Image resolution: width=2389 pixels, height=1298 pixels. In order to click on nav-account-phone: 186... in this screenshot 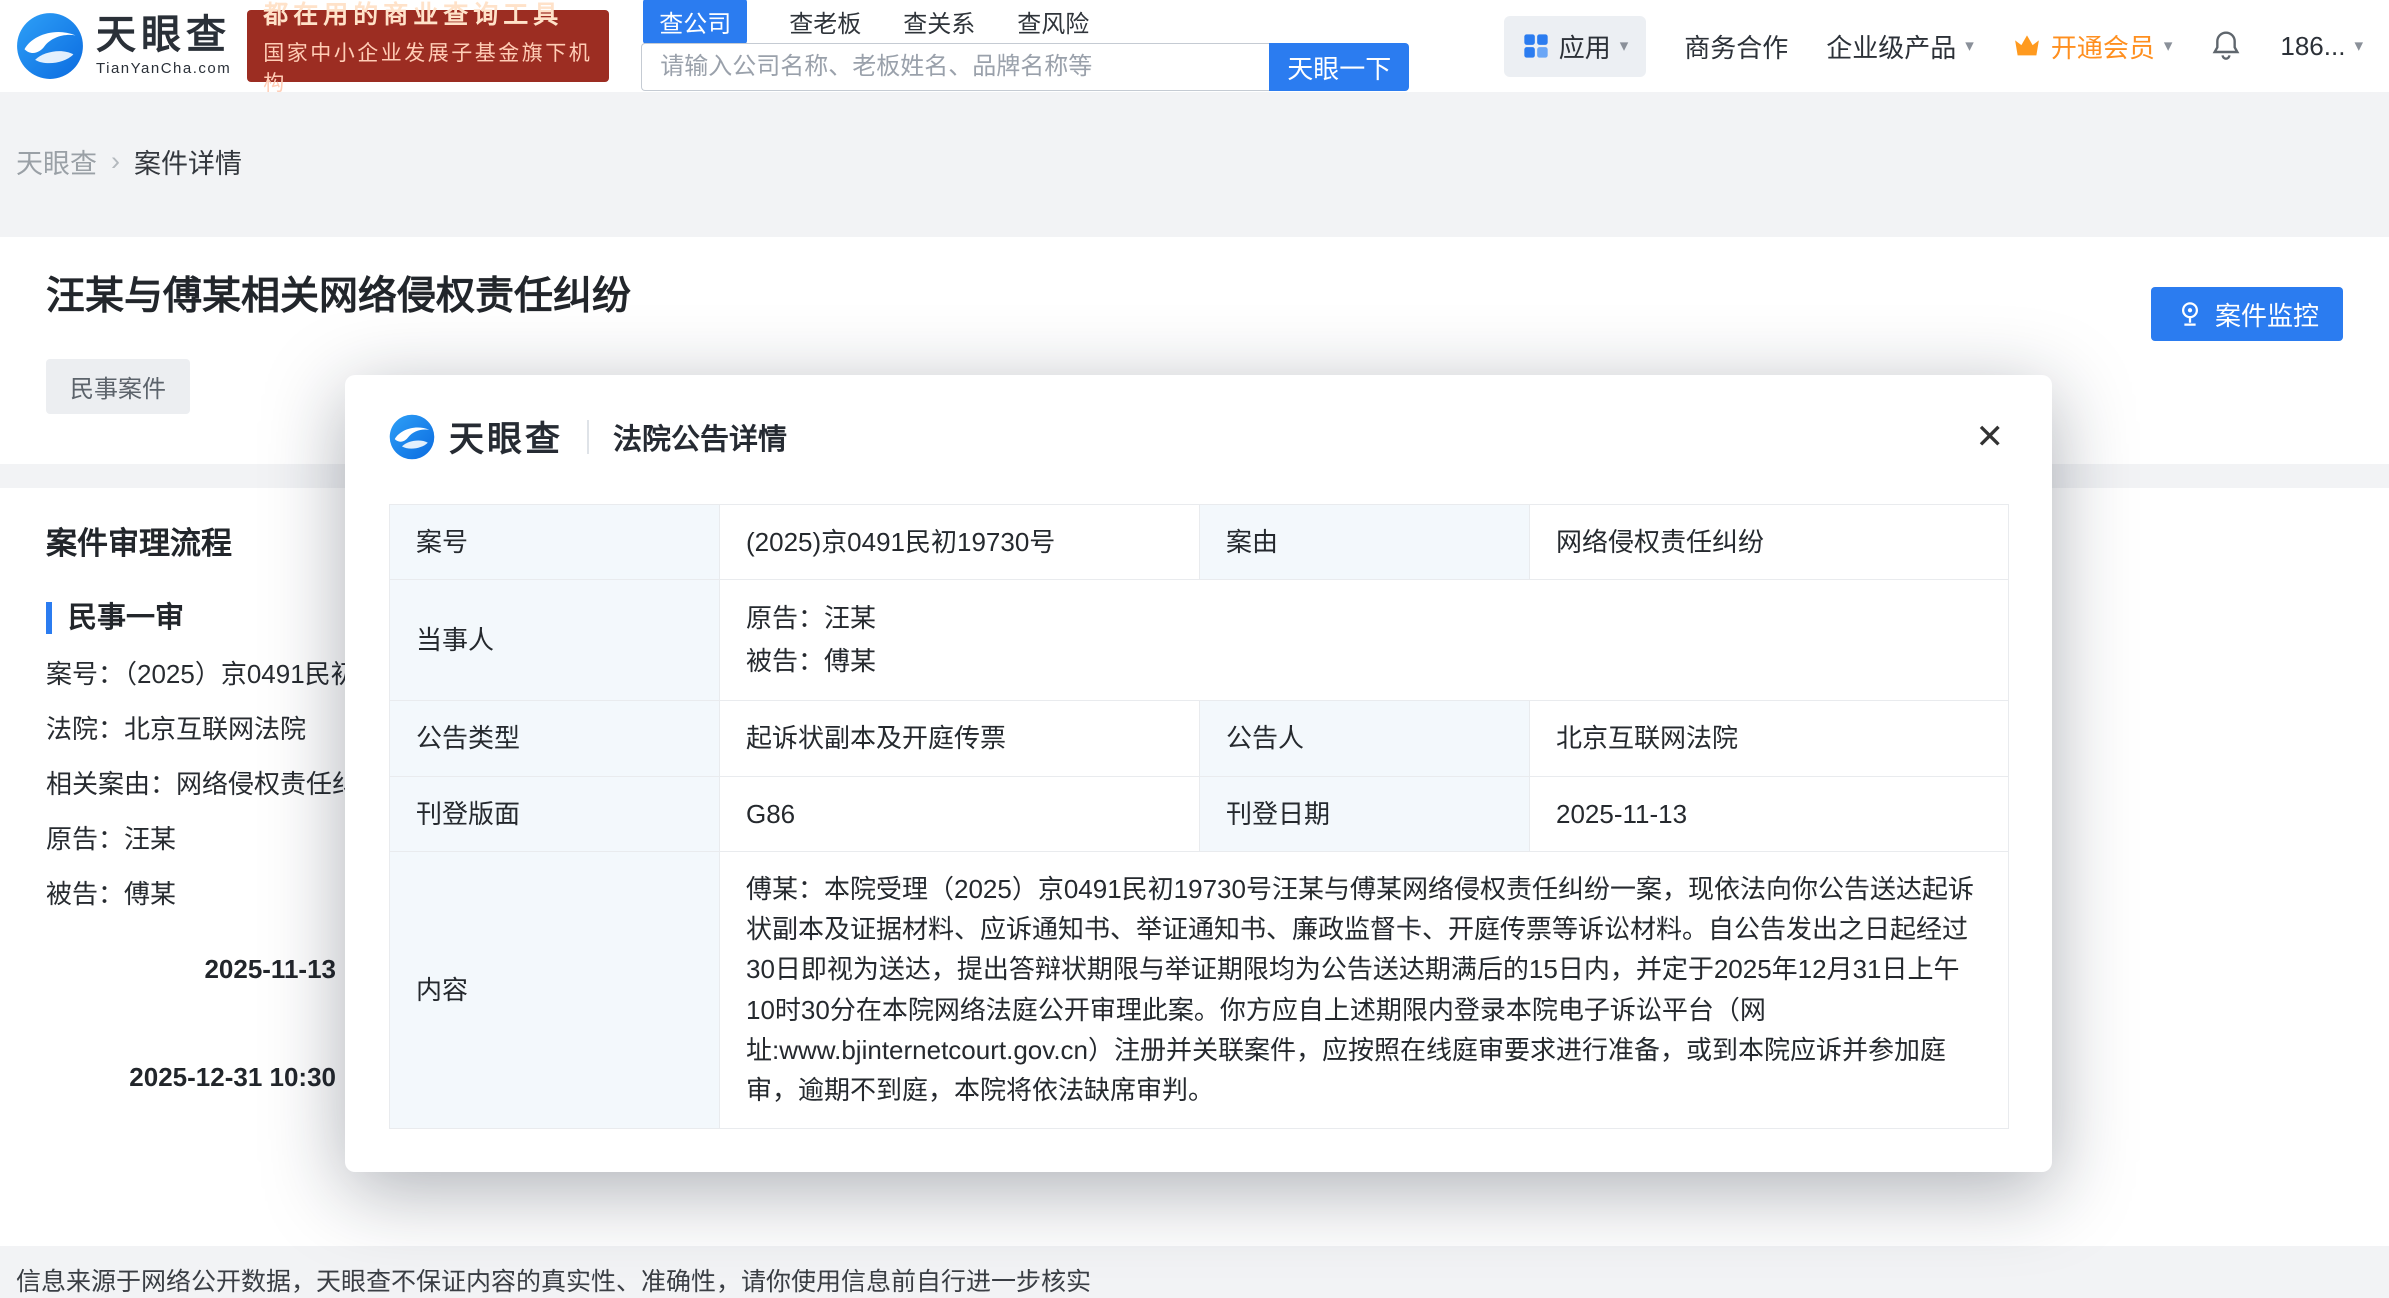, I will do `click(2313, 45)`.